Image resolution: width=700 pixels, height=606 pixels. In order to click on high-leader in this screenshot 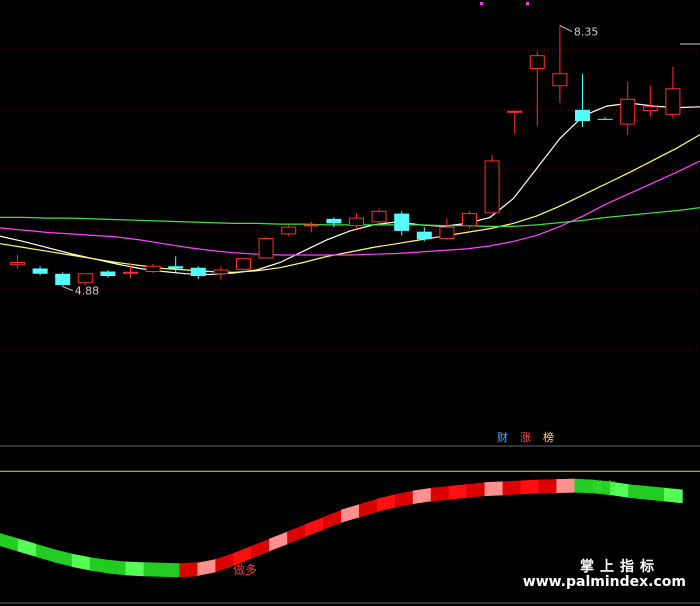, I will do `click(566, 29)`.